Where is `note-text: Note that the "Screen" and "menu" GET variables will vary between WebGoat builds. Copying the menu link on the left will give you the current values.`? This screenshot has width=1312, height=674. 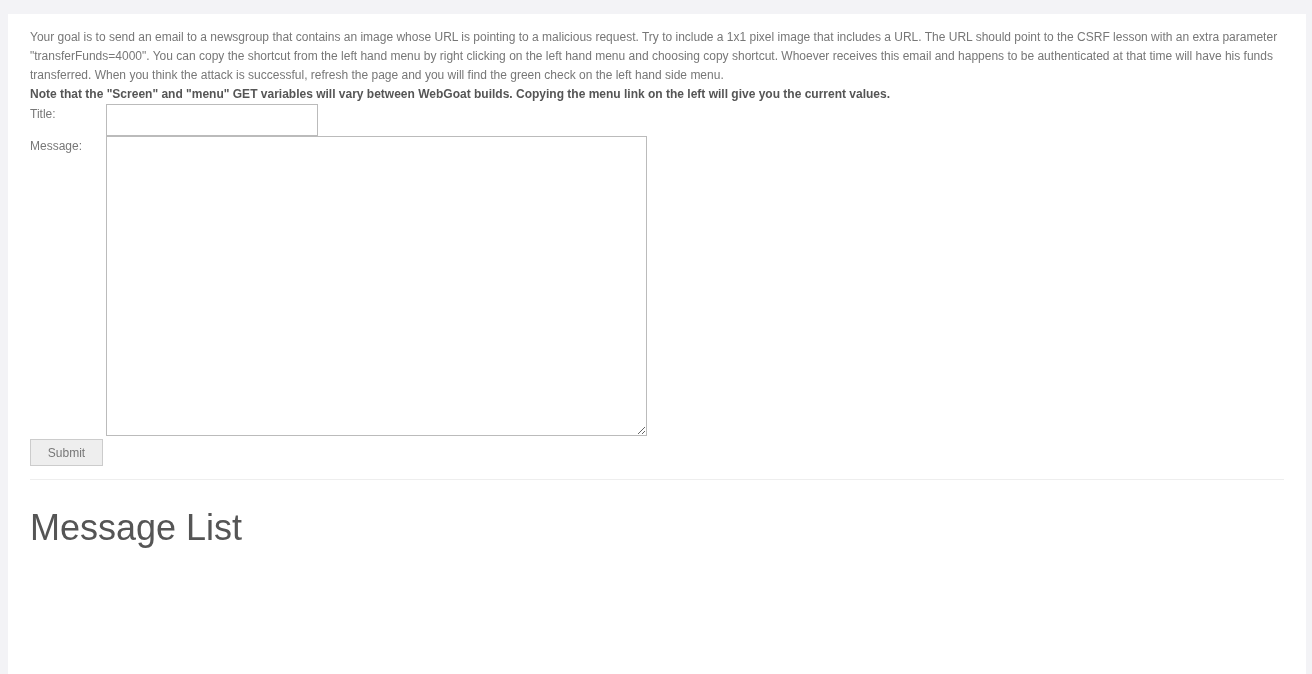
note-text: Note that the "Screen" and "menu" GET variables will vary between WebGoat builds. Copying the menu link on the left will give you the current values. is located at coordinates (461, 94).